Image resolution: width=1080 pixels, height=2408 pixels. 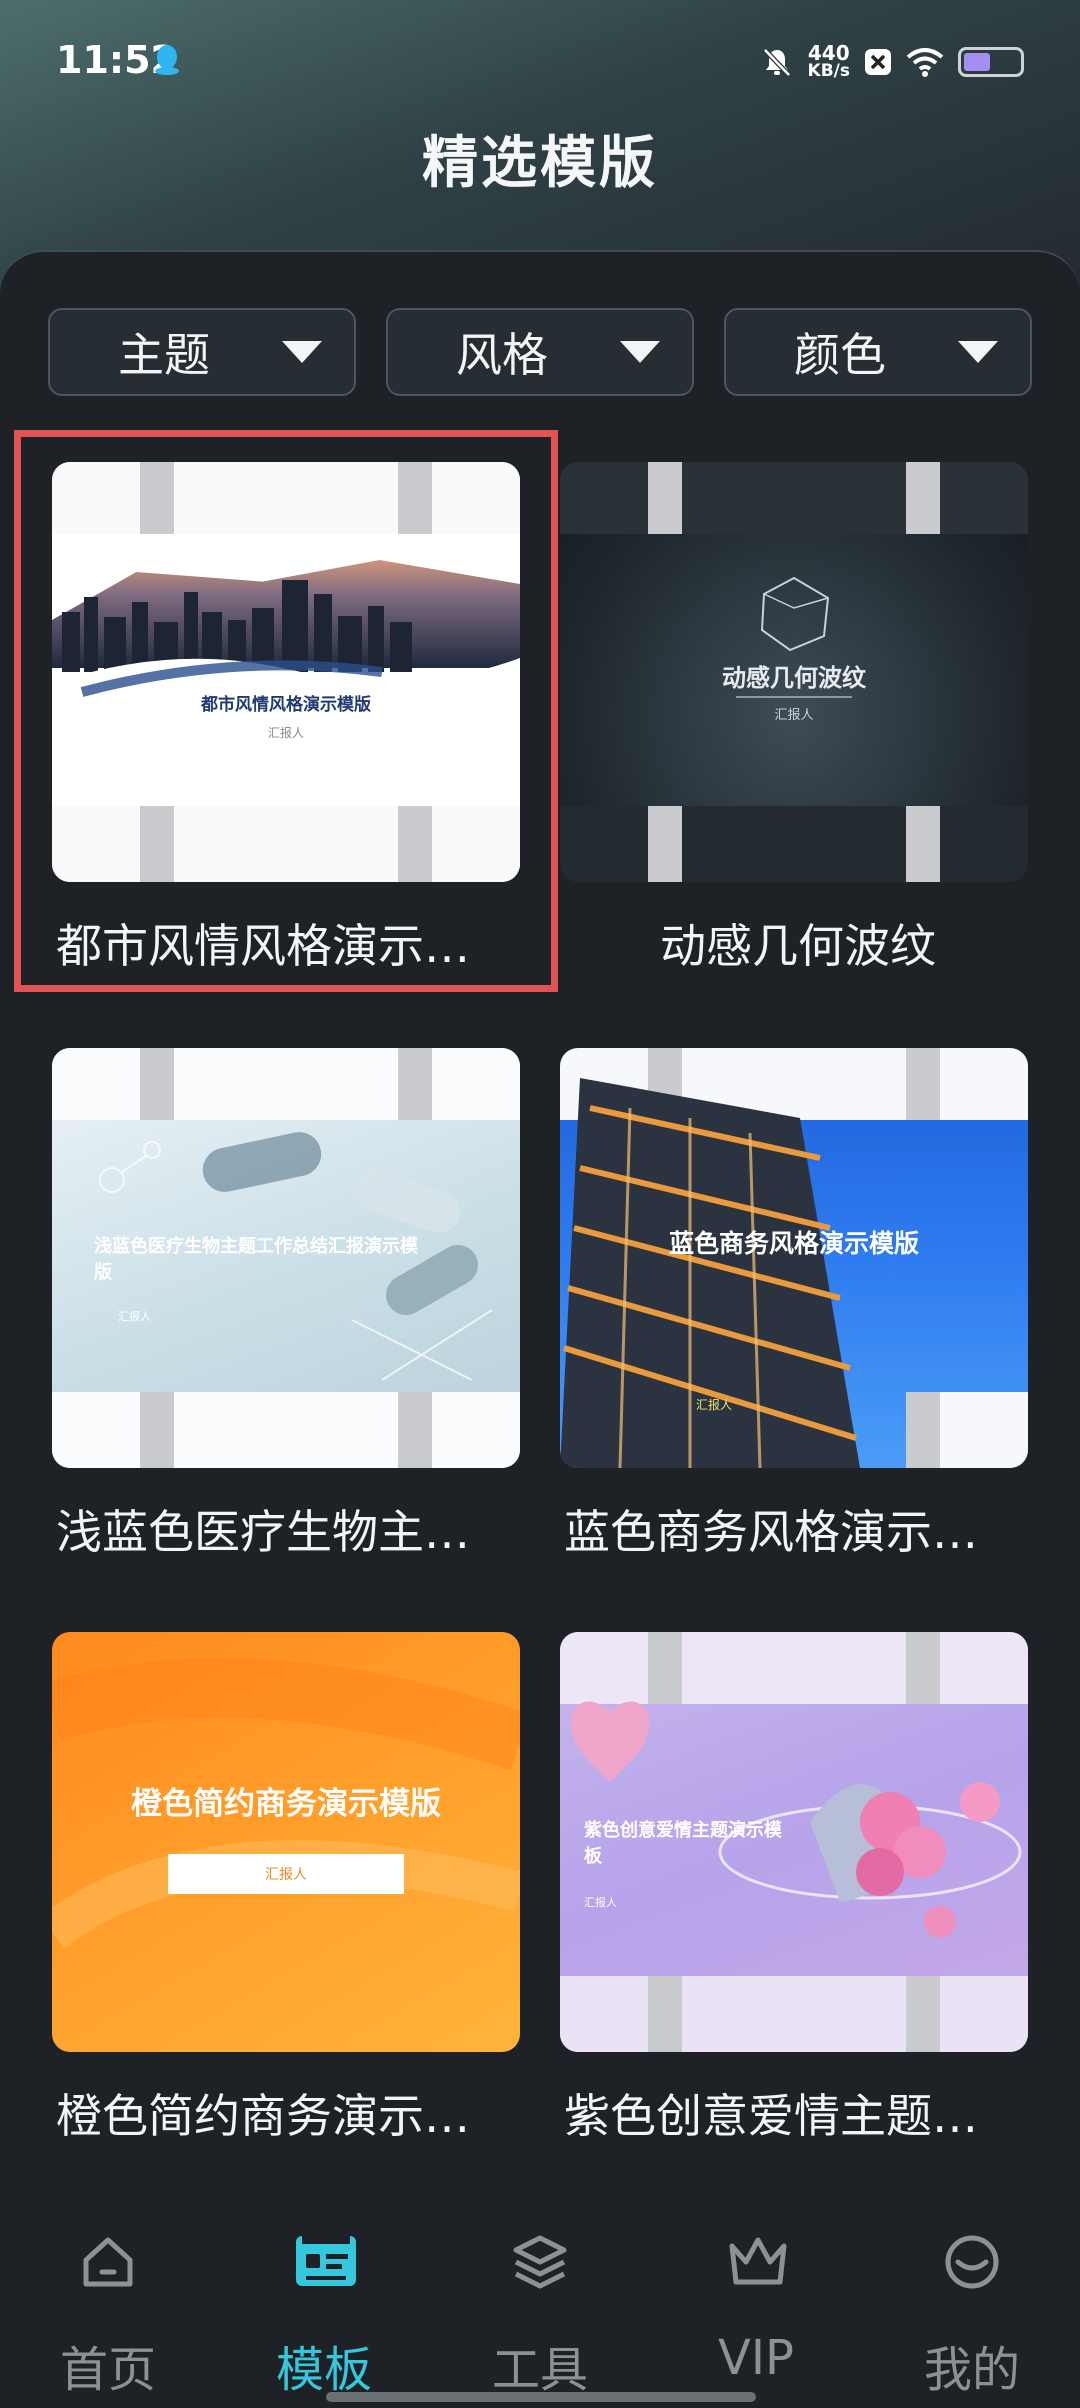 I want to click on mute-bell-icon, so click(x=776, y=62).